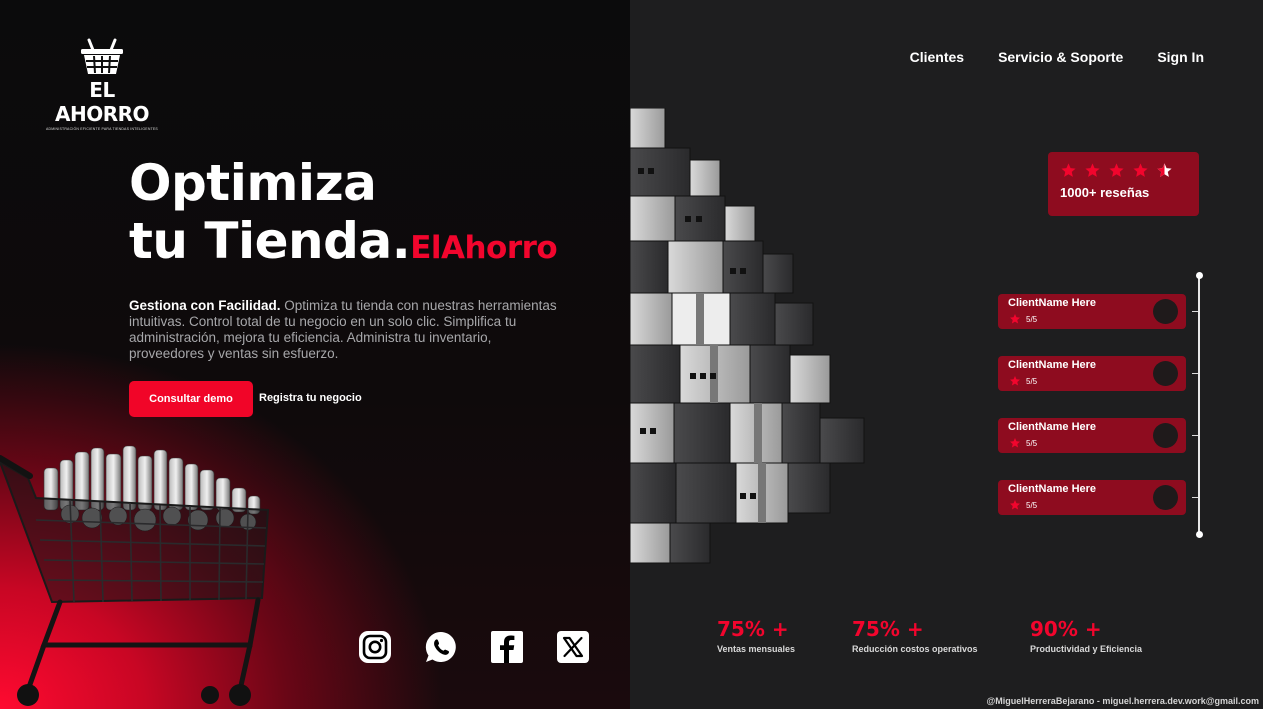  I want to click on boxes-stack-illustration, so click(747, 336).